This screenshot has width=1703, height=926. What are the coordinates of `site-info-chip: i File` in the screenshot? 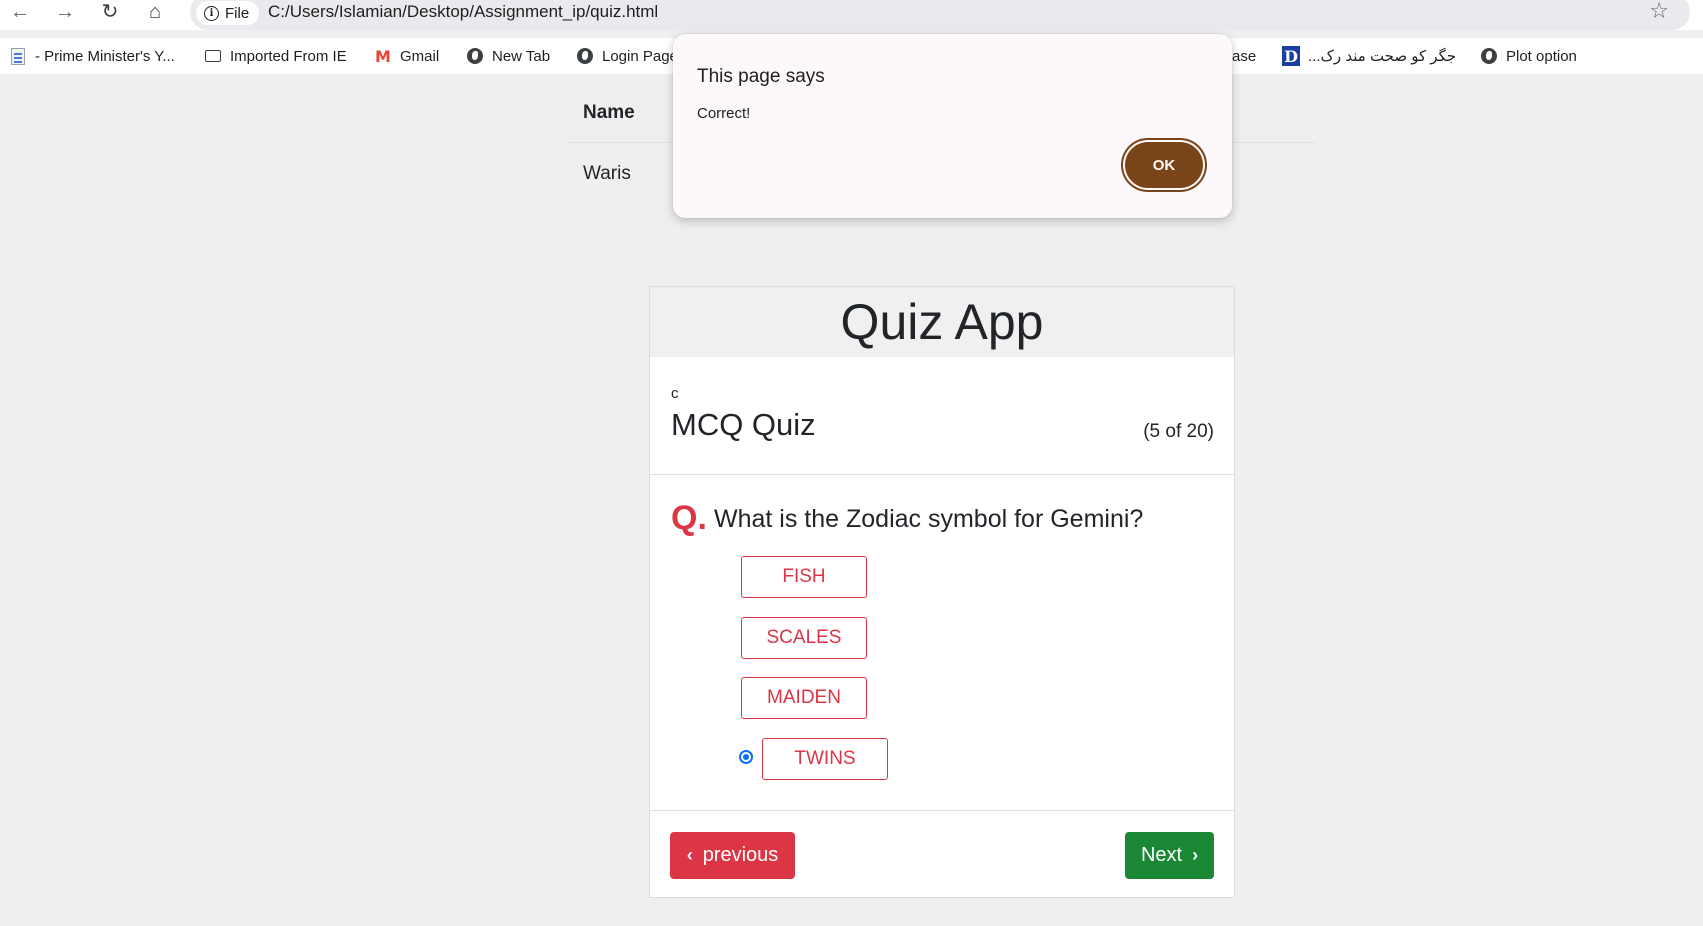 It's located at (228, 13).